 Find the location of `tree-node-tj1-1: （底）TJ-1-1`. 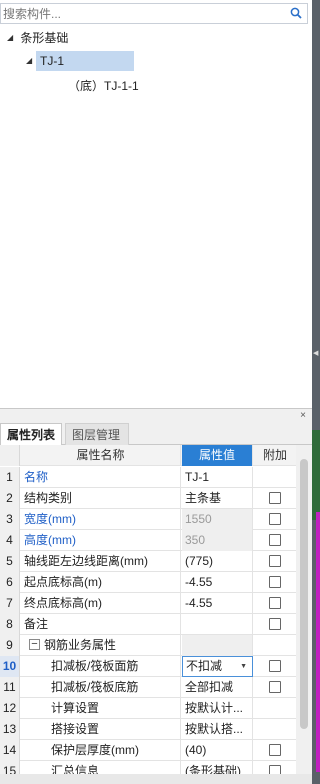

tree-node-tj1-1: （底）TJ-1-1 is located at coordinates (103, 86).